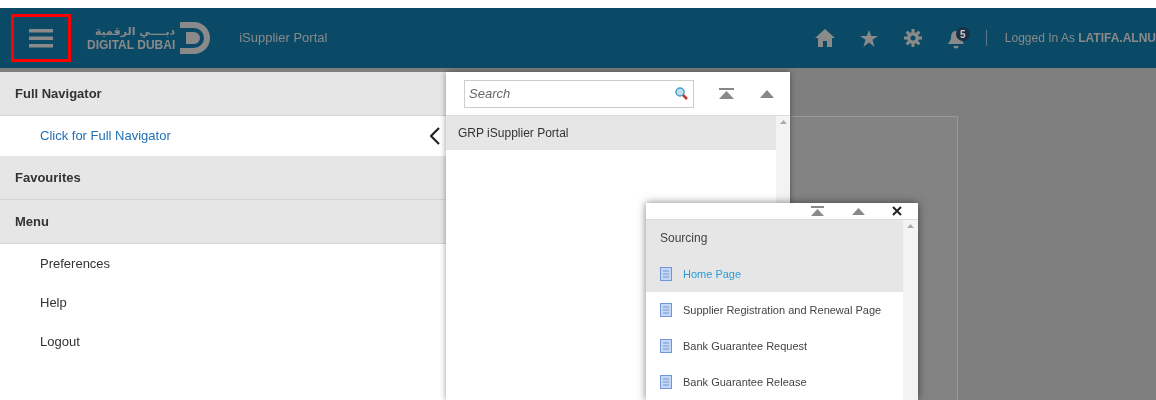  What do you see at coordinates (910, 310) in the screenshot?
I see `scrollbar` at bounding box center [910, 310].